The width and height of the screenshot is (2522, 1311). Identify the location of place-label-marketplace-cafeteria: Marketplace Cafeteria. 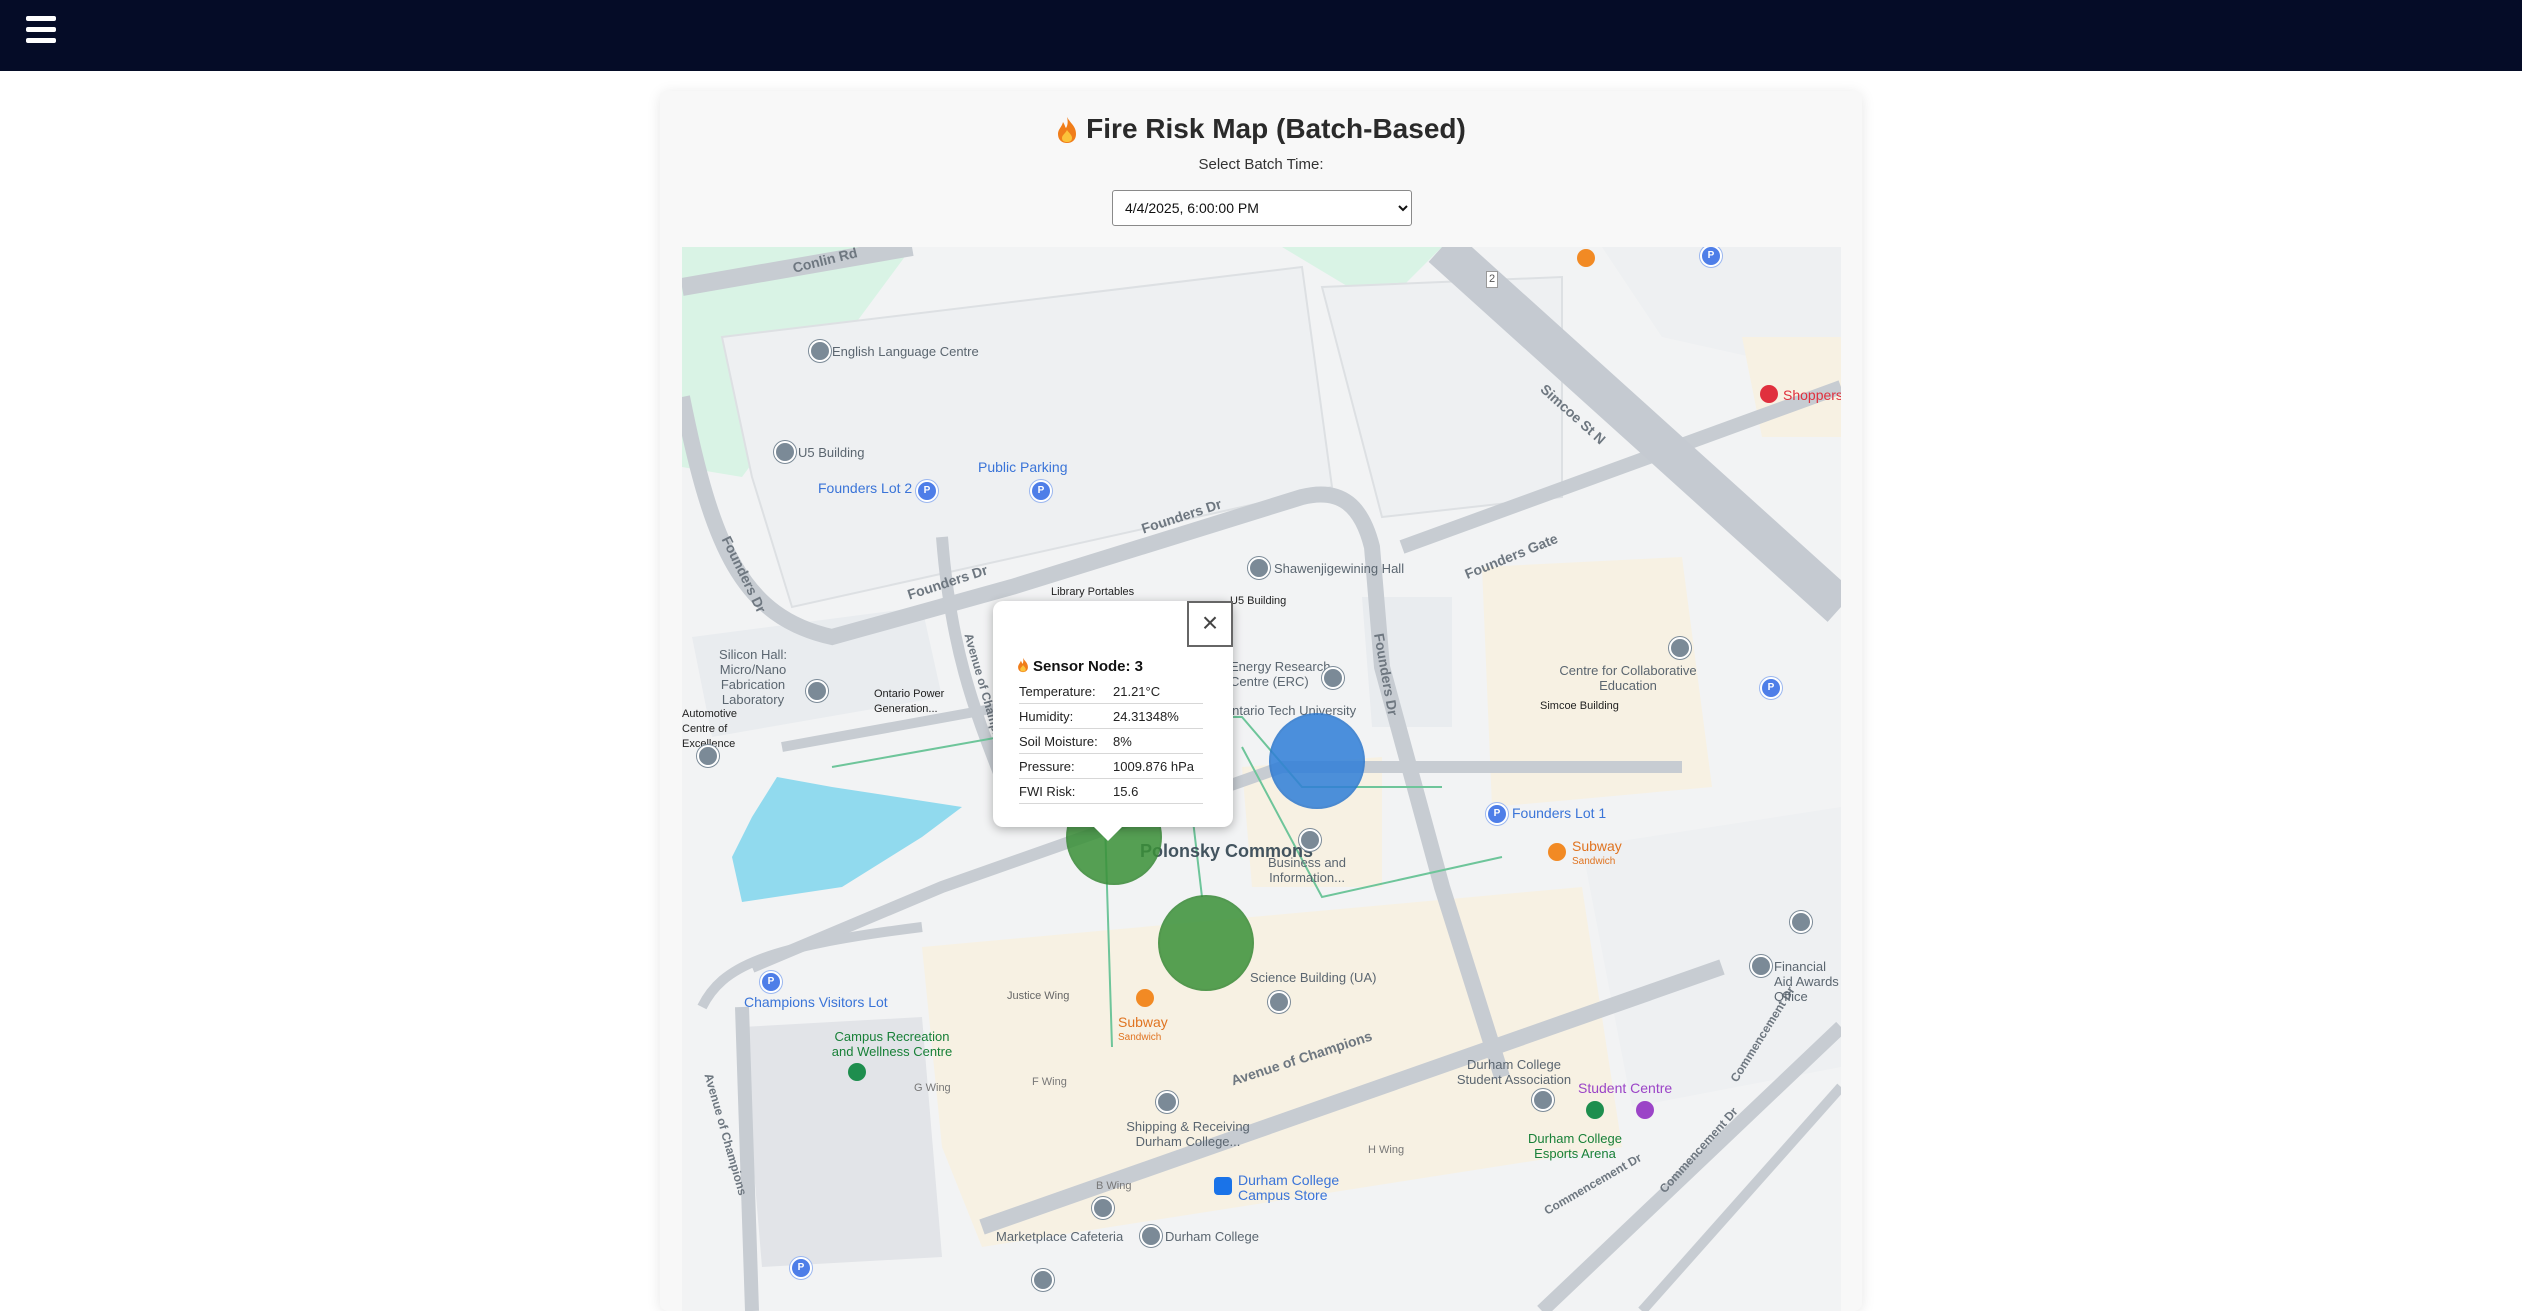
(1060, 1236).